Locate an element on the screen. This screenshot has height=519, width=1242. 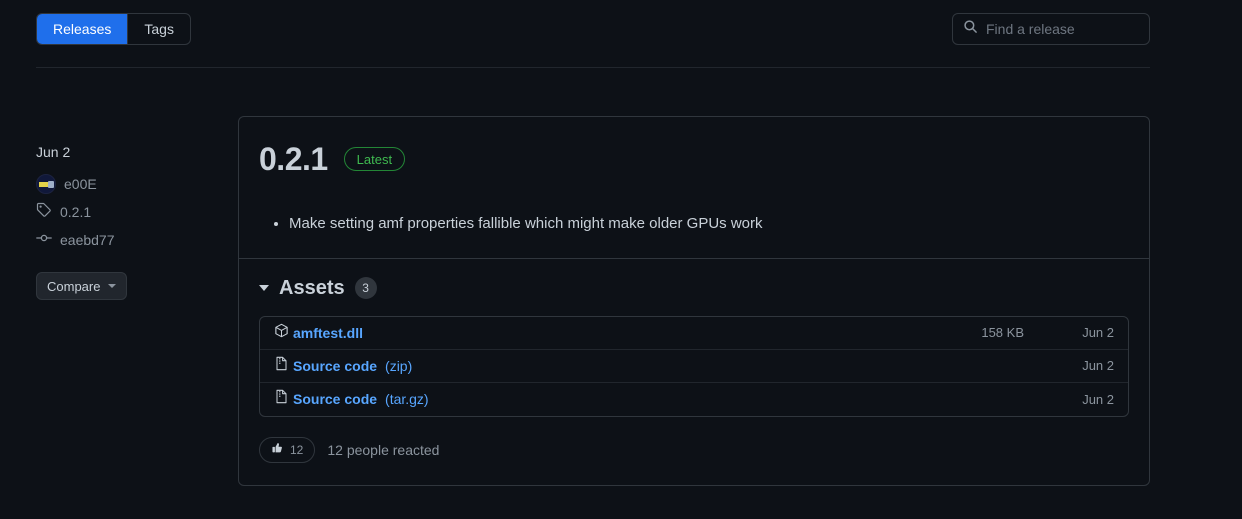
release-date: Jun 2 is located at coordinates (53, 152).